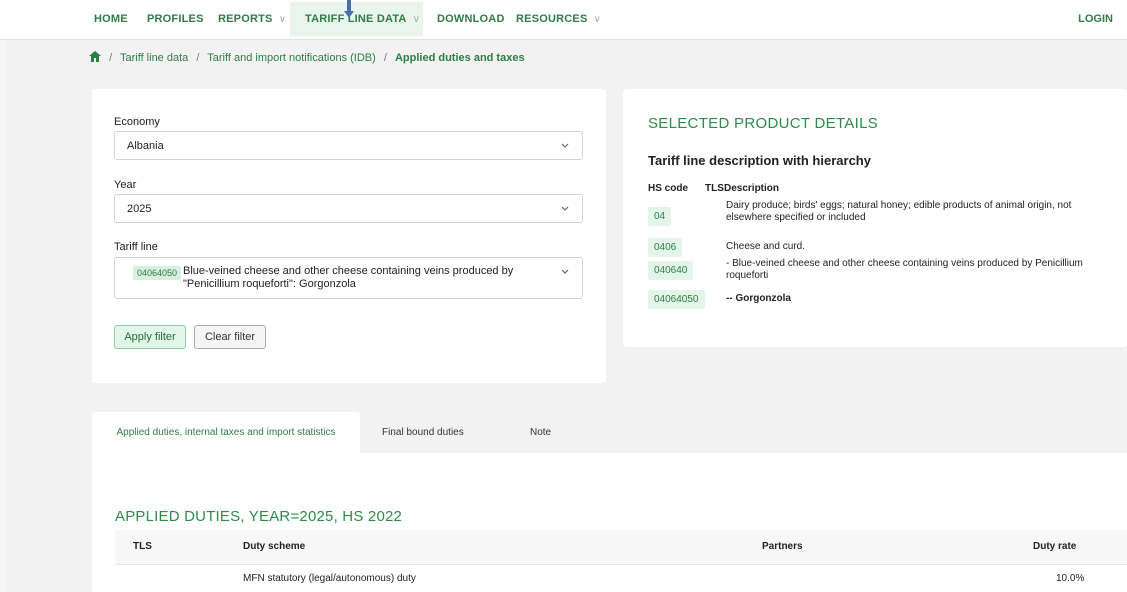  I want to click on hierarchy-code: 04064050, so click(676, 299).